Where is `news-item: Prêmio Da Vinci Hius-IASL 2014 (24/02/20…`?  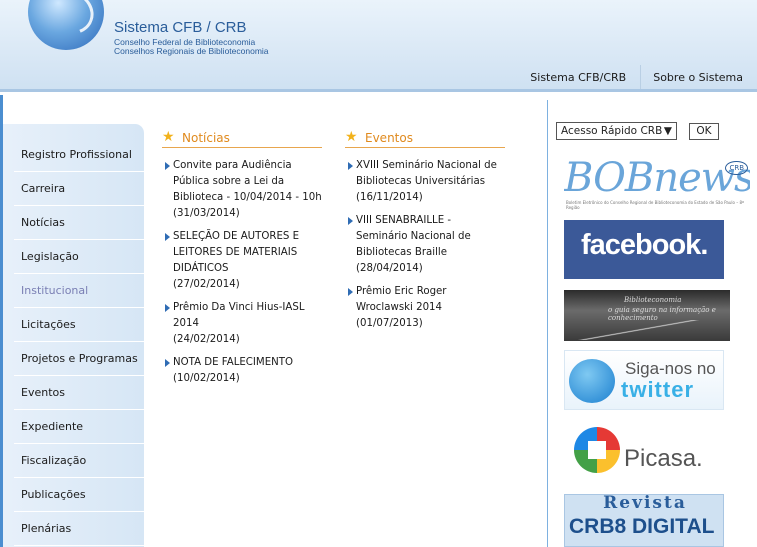
news-item: Prêmio Da Vinci Hius-IASL 2014 (24/02/20… is located at coordinates (242, 324).